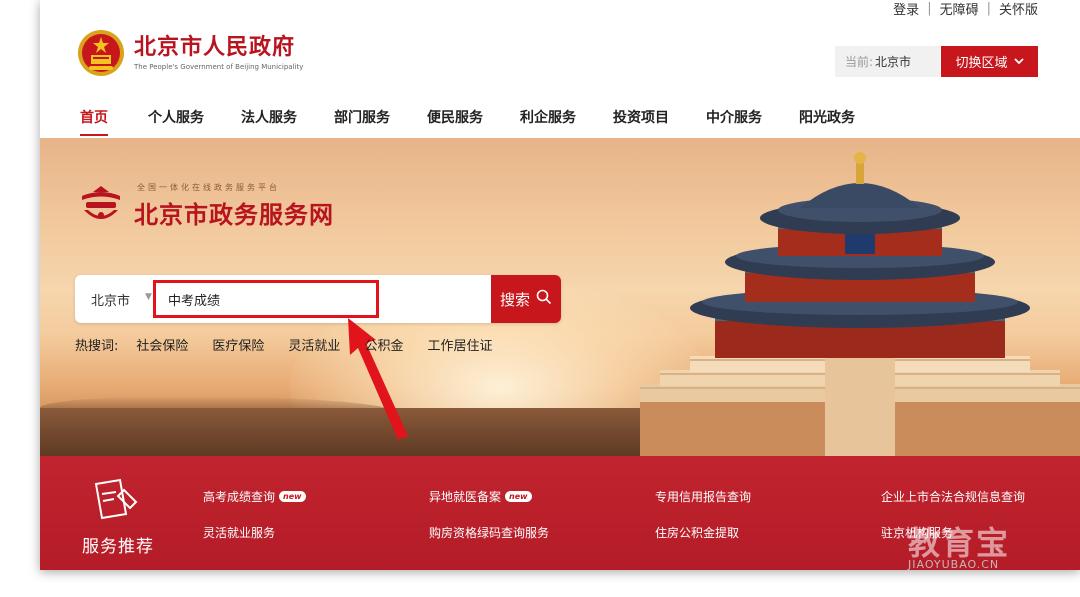  Describe the element at coordinates (239, 497) in the screenshot. I see `service-link-label: 高考成绩查询` at that location.